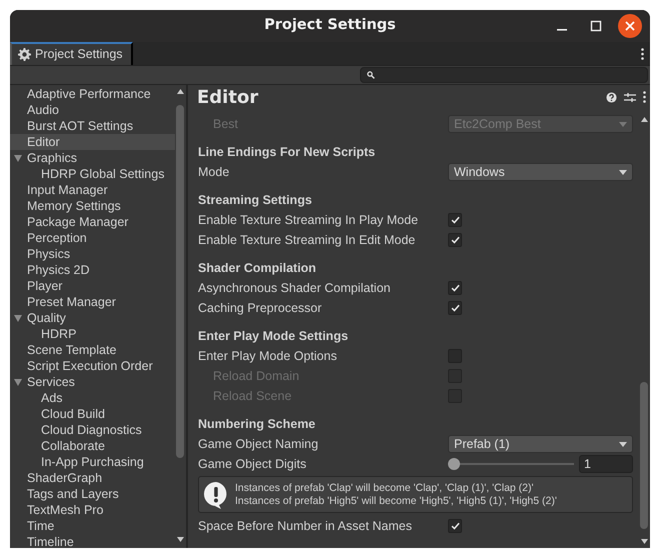 The width and height of the screenshot is (661, 558). Describe the element at coordinates (92, 462) in the screenshot. I see `sidebar-item: In-App Purchasing` at that location.